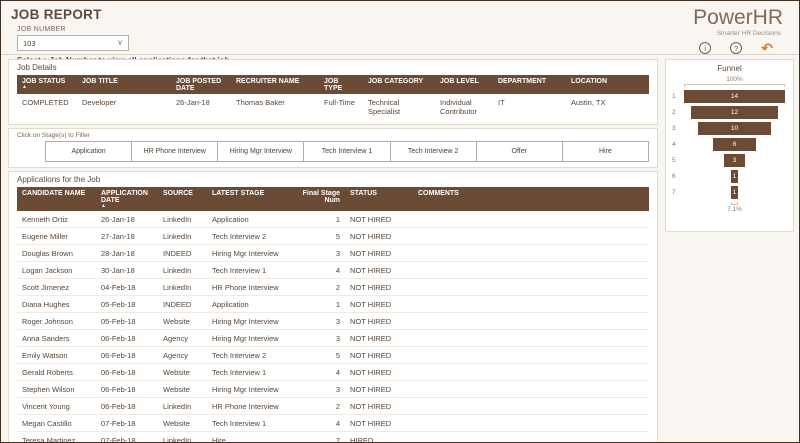 This screenshot has height=443, width=800. I want to click on funnel-category-label: 7, so click(674, 192).